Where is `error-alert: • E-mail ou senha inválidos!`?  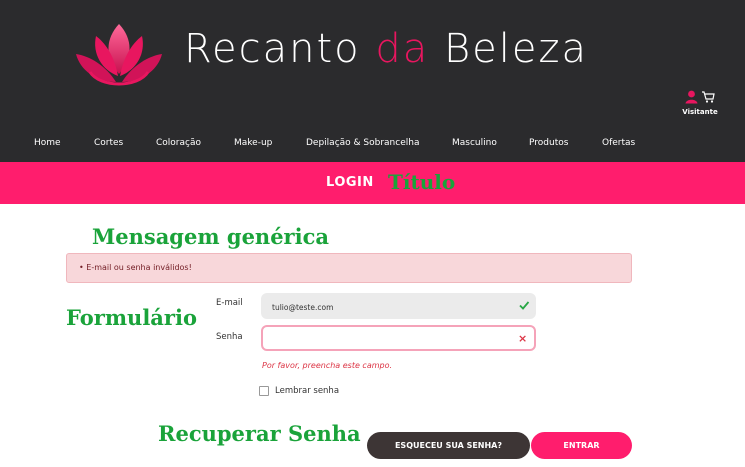
error-alert: • E-mail ou senha inválidos! is located at coordinates (349, 268).